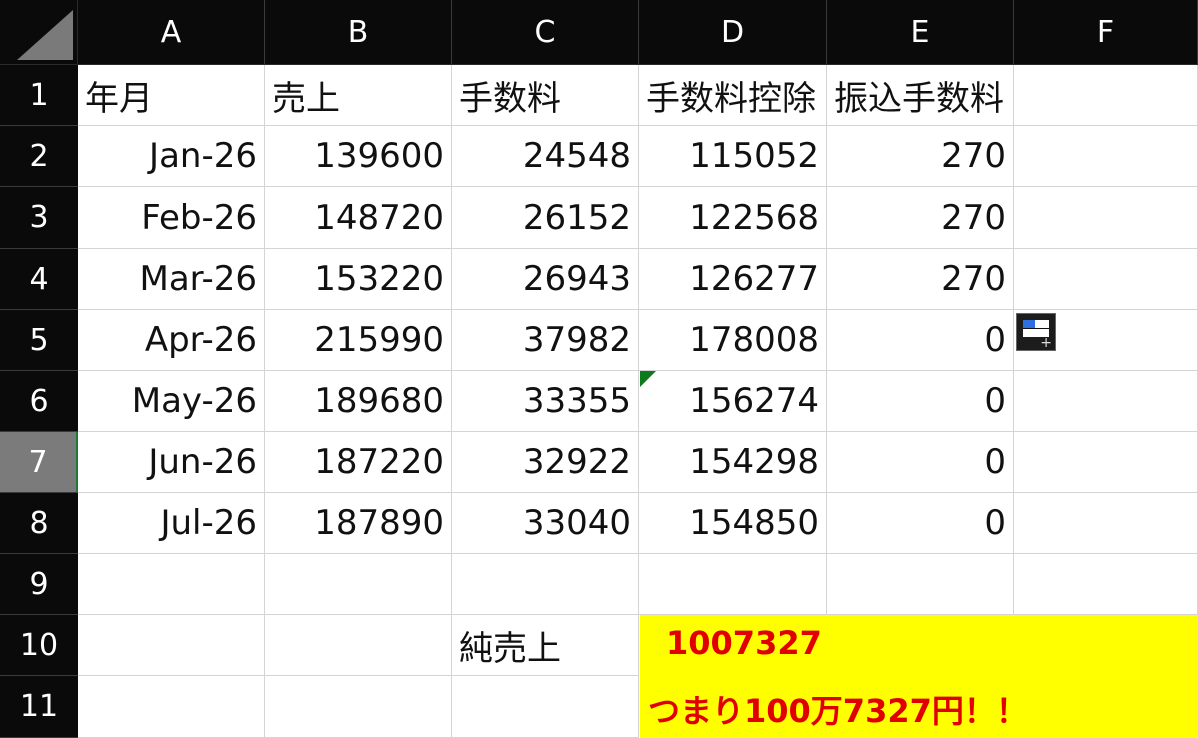  Describe the element at coordinates (39, 156) in the screenshot. I see `row-header-2: 2` at that location.